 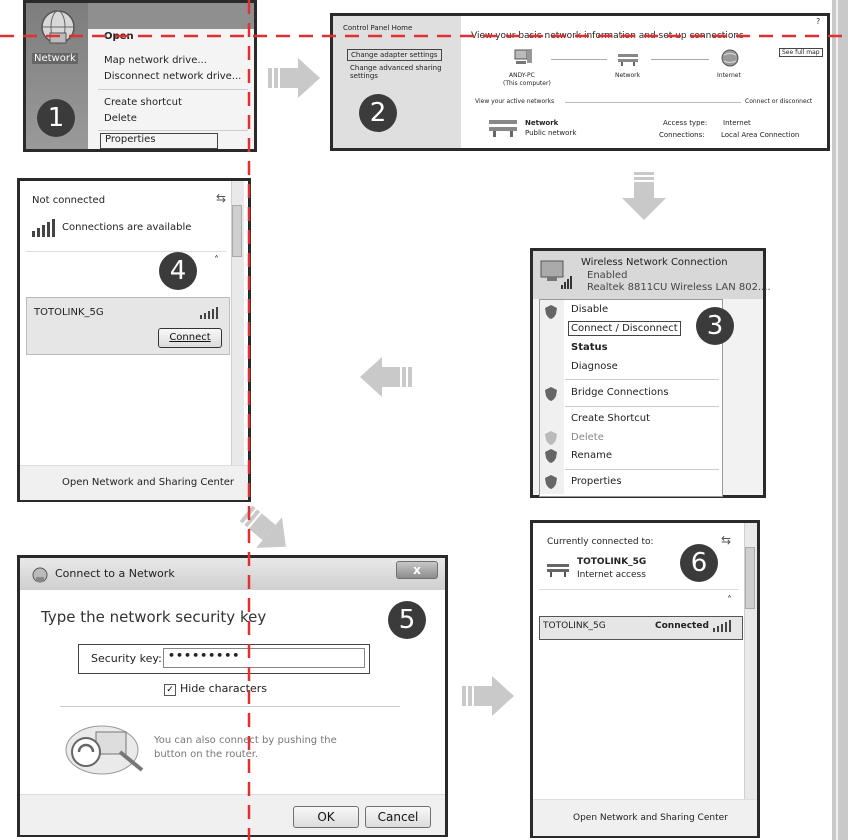 What do you see at coordinates (249, 420) in the screenshot?
I see `guide-line-vertical` at bounding box center [249, 420].